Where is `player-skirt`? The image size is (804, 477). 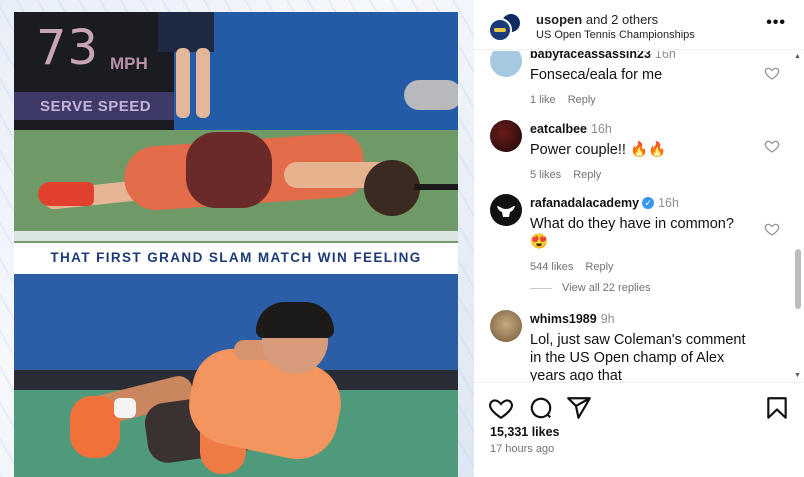 player-skirt is located at coordinates (229, 170).